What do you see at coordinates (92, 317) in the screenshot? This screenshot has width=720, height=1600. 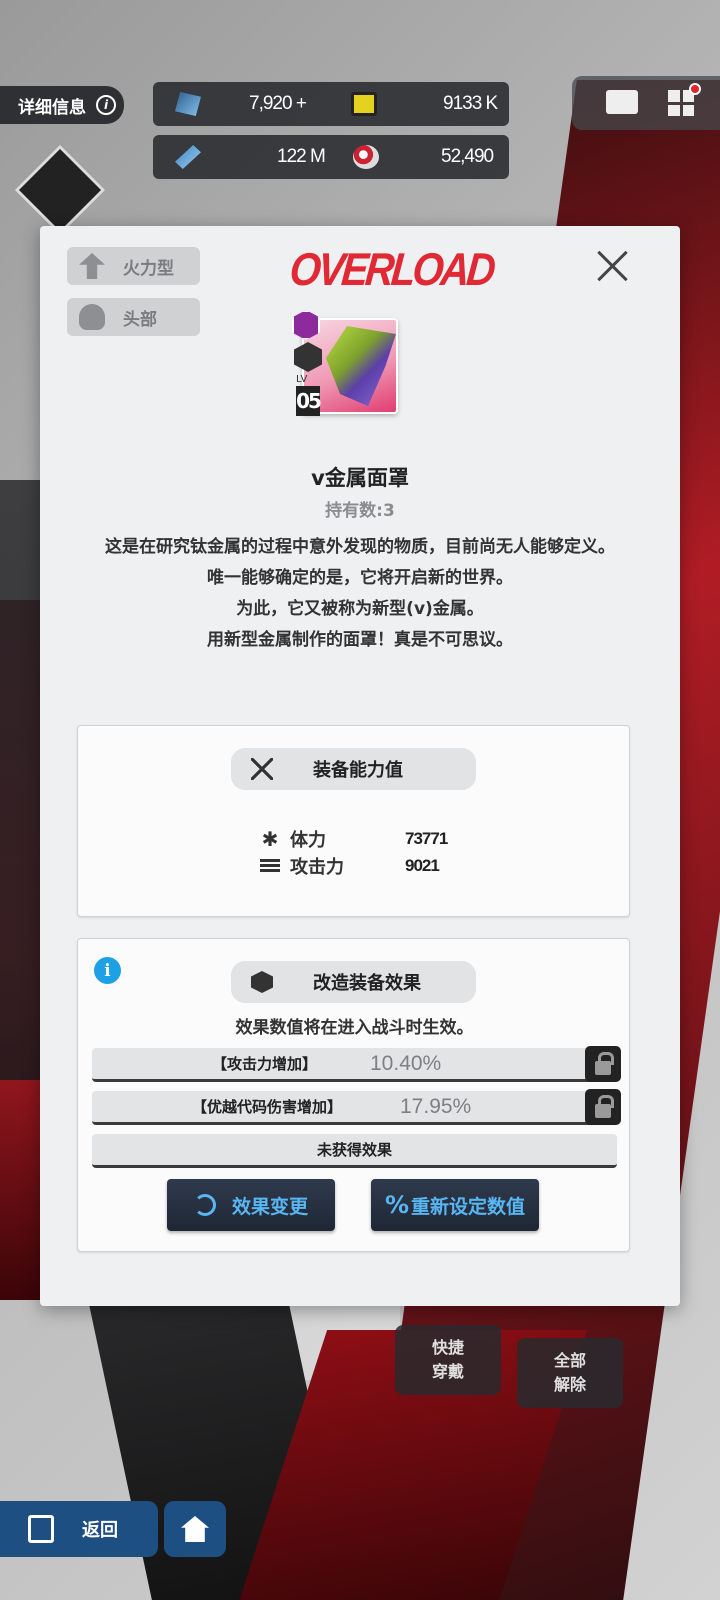 I see `helmet-icon` at bounding box center [92, 317].